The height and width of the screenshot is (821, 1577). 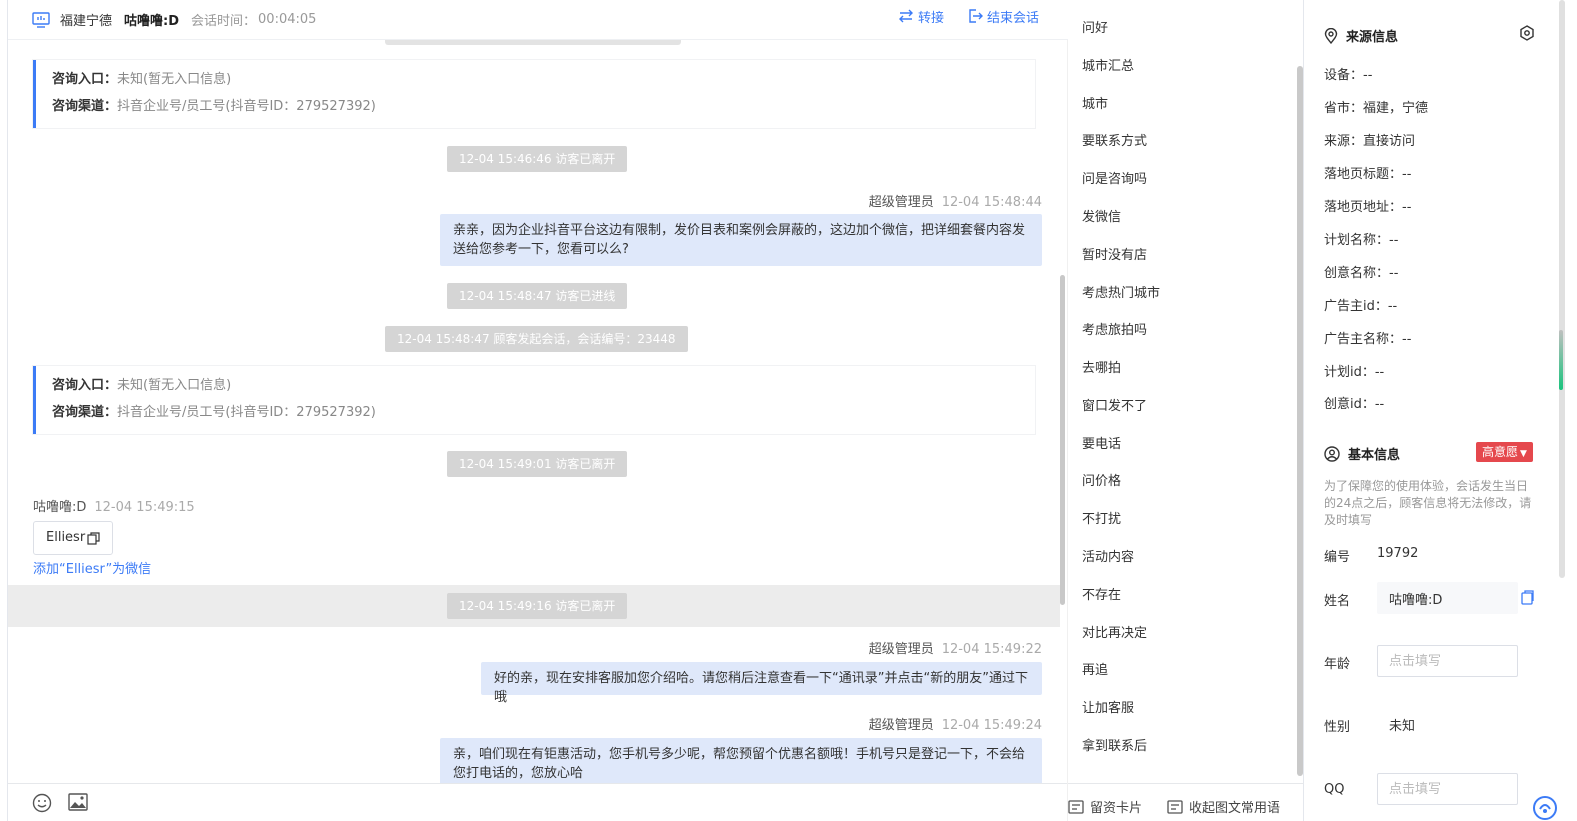 What do you see at coordinates (1545, 808) in the screenshot?
I see `assistant-logo-icon` at bounding box center [1545, 808].